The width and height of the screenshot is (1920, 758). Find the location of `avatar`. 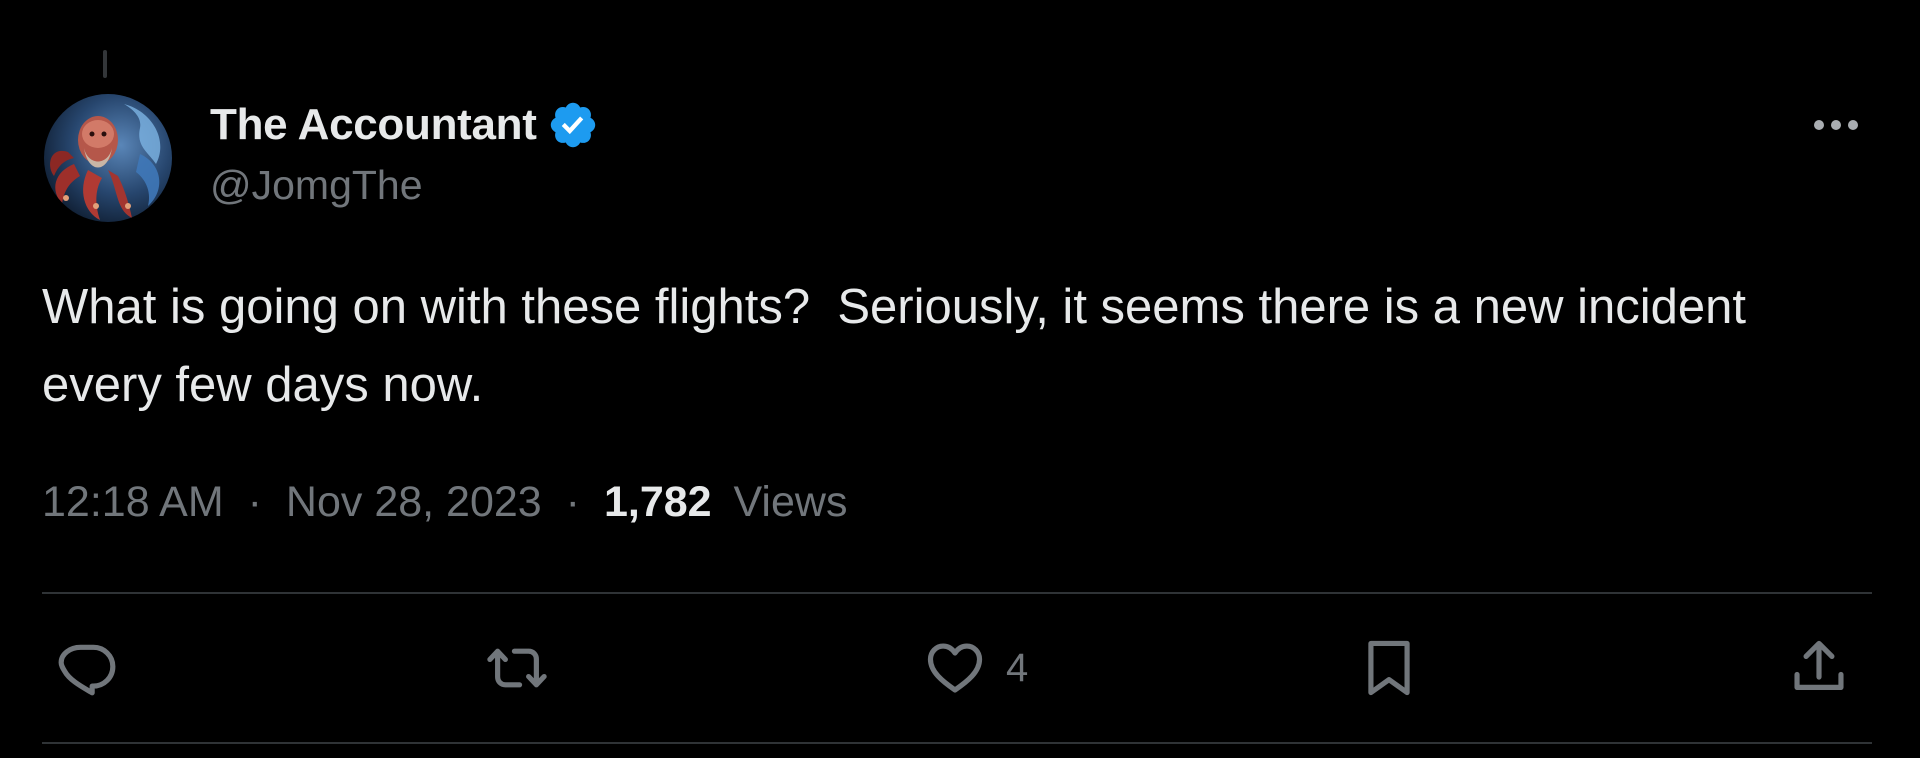

avatar is located at coordinates (108, 158).